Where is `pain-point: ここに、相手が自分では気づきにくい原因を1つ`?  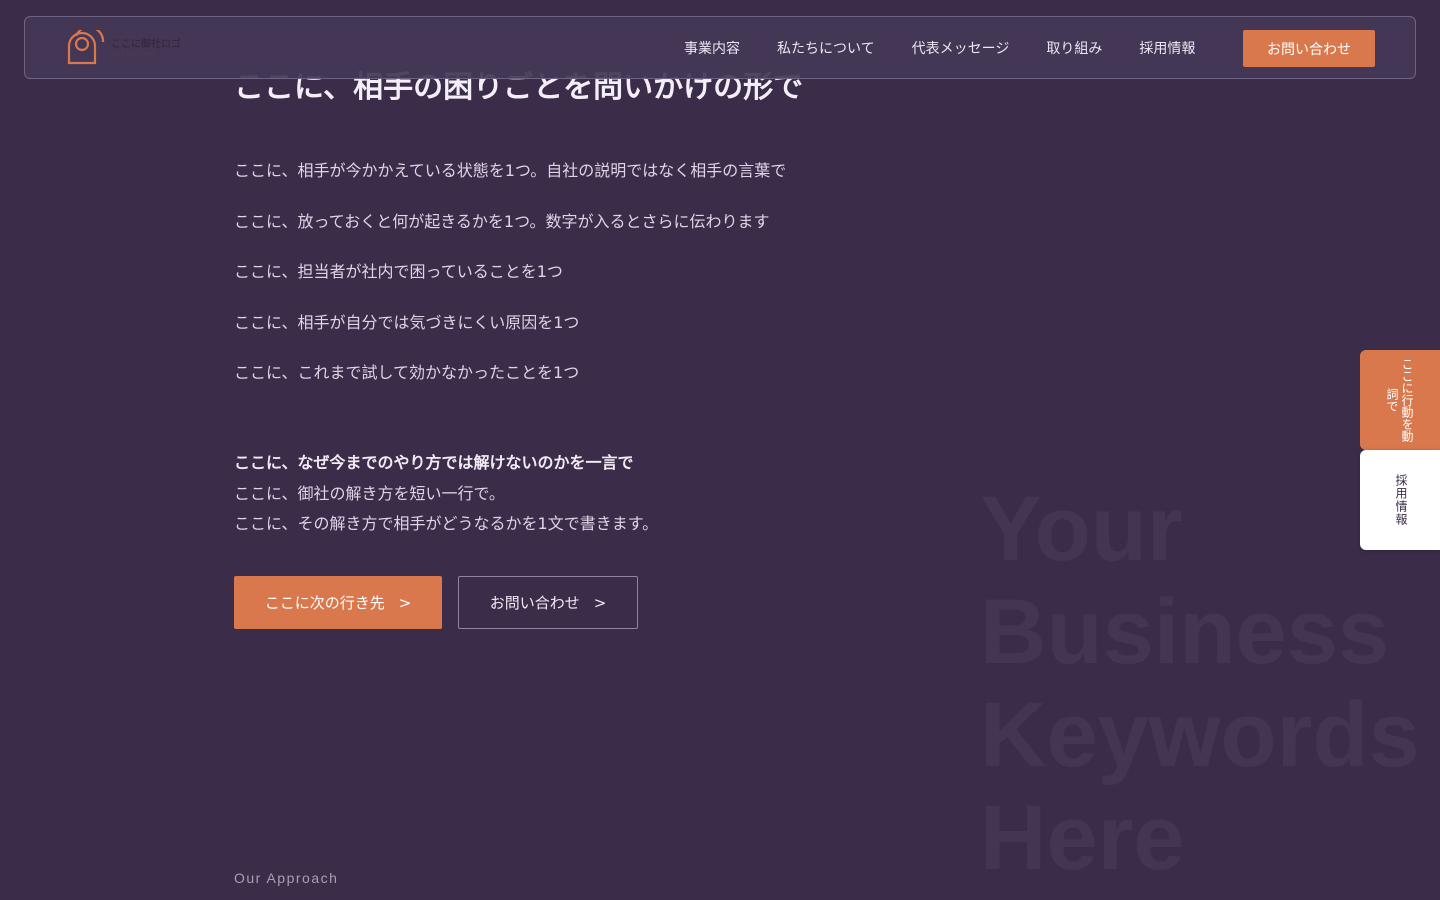
pain-point: ここに、相手が自分では気づきにくい原因を1つ is located at coordinates (407, 322).